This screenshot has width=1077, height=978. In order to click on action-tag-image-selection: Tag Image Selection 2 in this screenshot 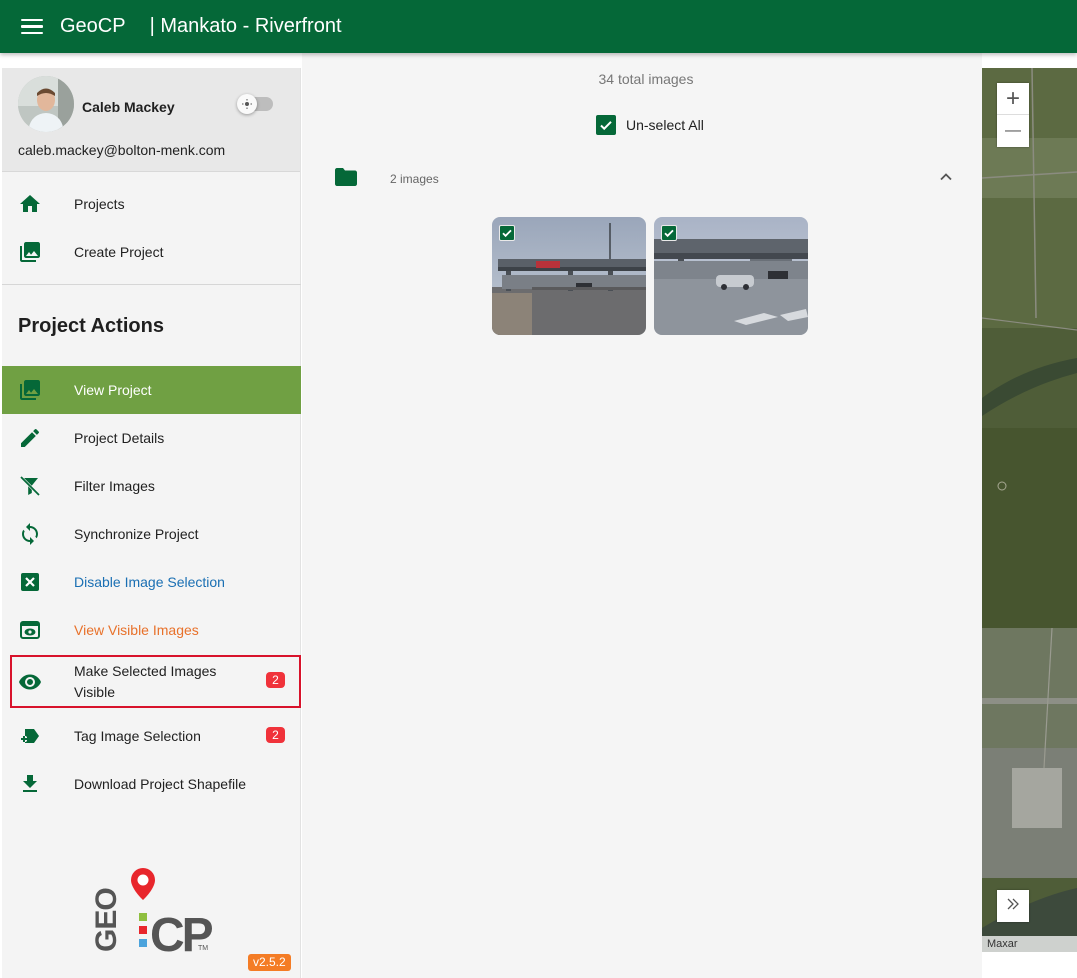, I will do `click(151, 736)`.